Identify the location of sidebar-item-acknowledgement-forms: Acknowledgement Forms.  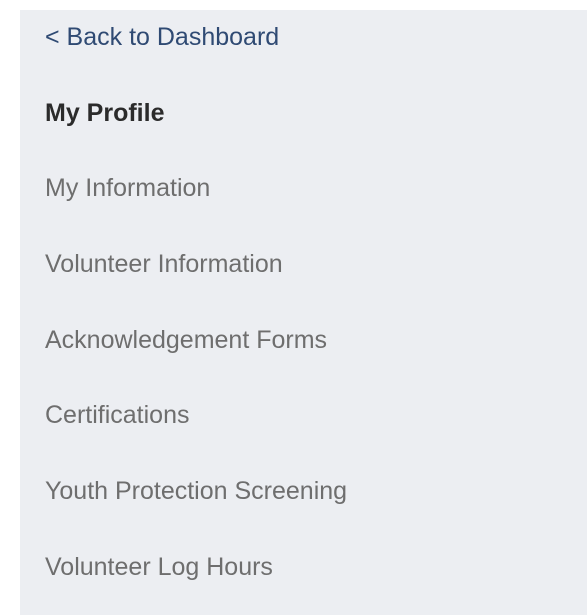
(186, 340).